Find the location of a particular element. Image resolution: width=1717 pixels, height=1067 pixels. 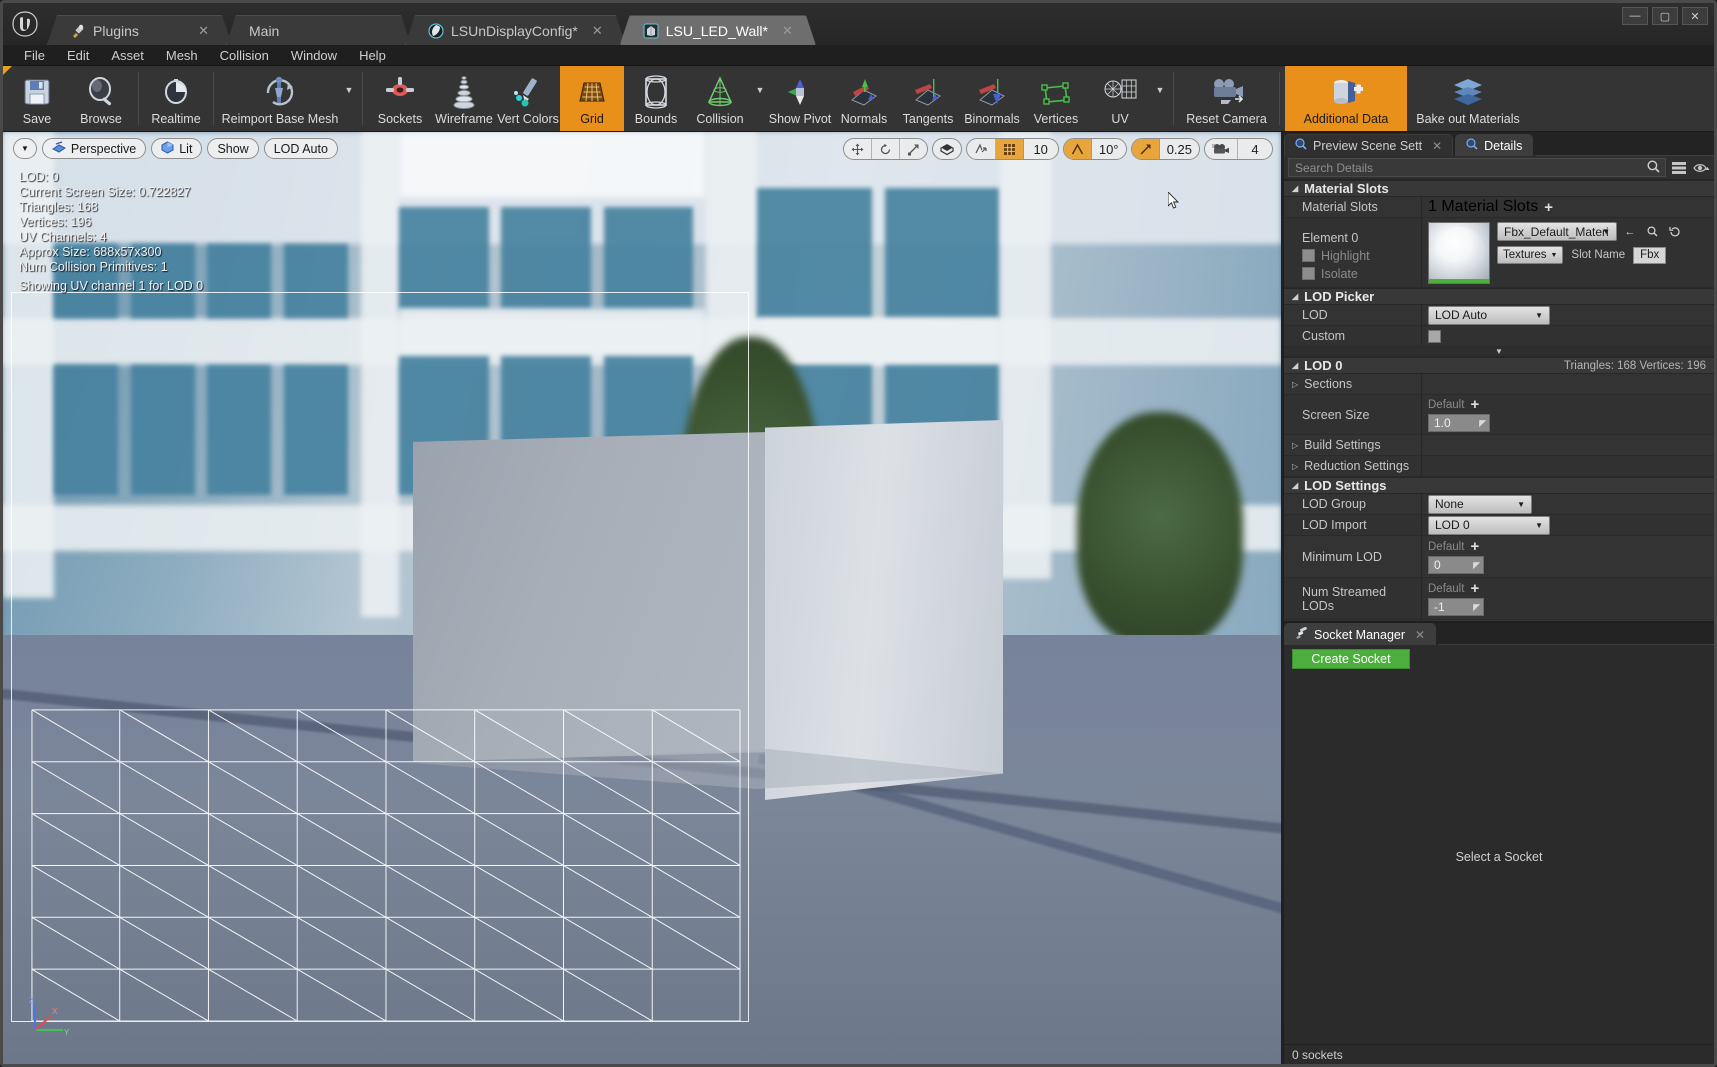

screen-size-field: 1.0 ◤ is located at coordinates (1459, 423).